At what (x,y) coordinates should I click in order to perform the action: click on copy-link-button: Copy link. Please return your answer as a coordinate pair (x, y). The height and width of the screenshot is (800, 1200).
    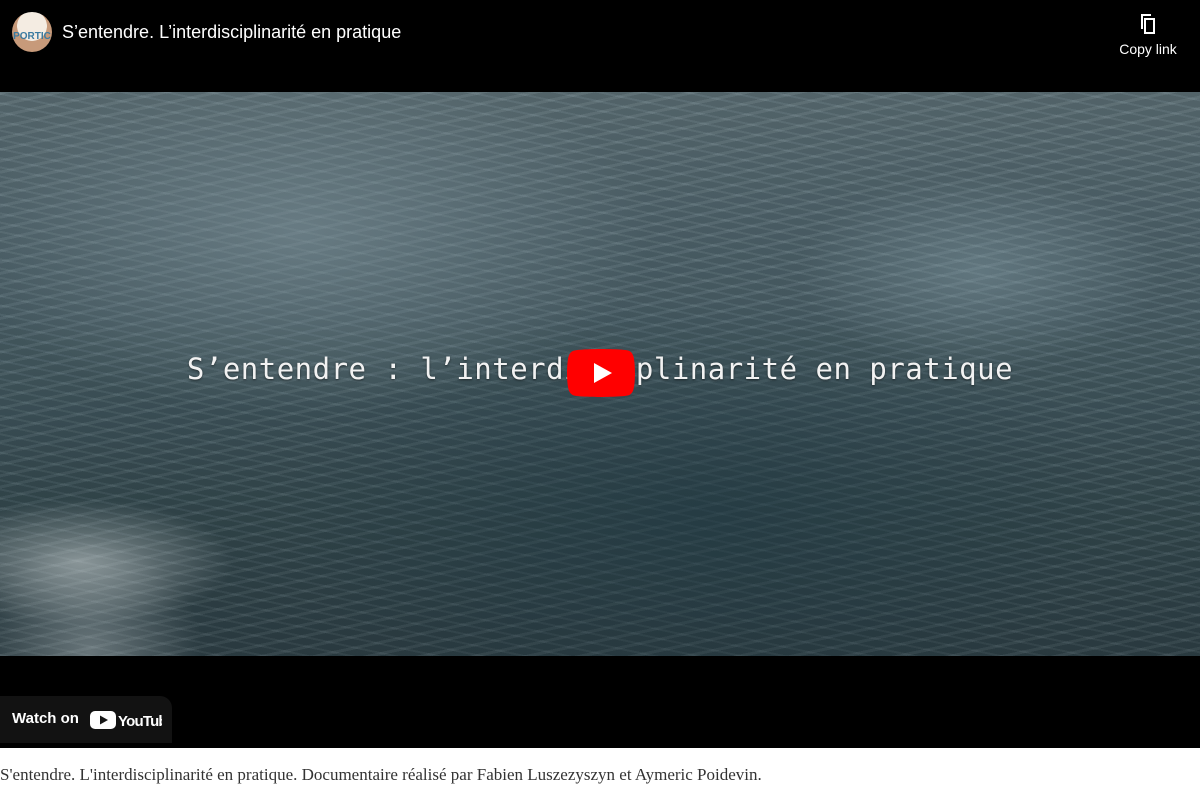
    Looking at the image, I should click on (1148, 34).